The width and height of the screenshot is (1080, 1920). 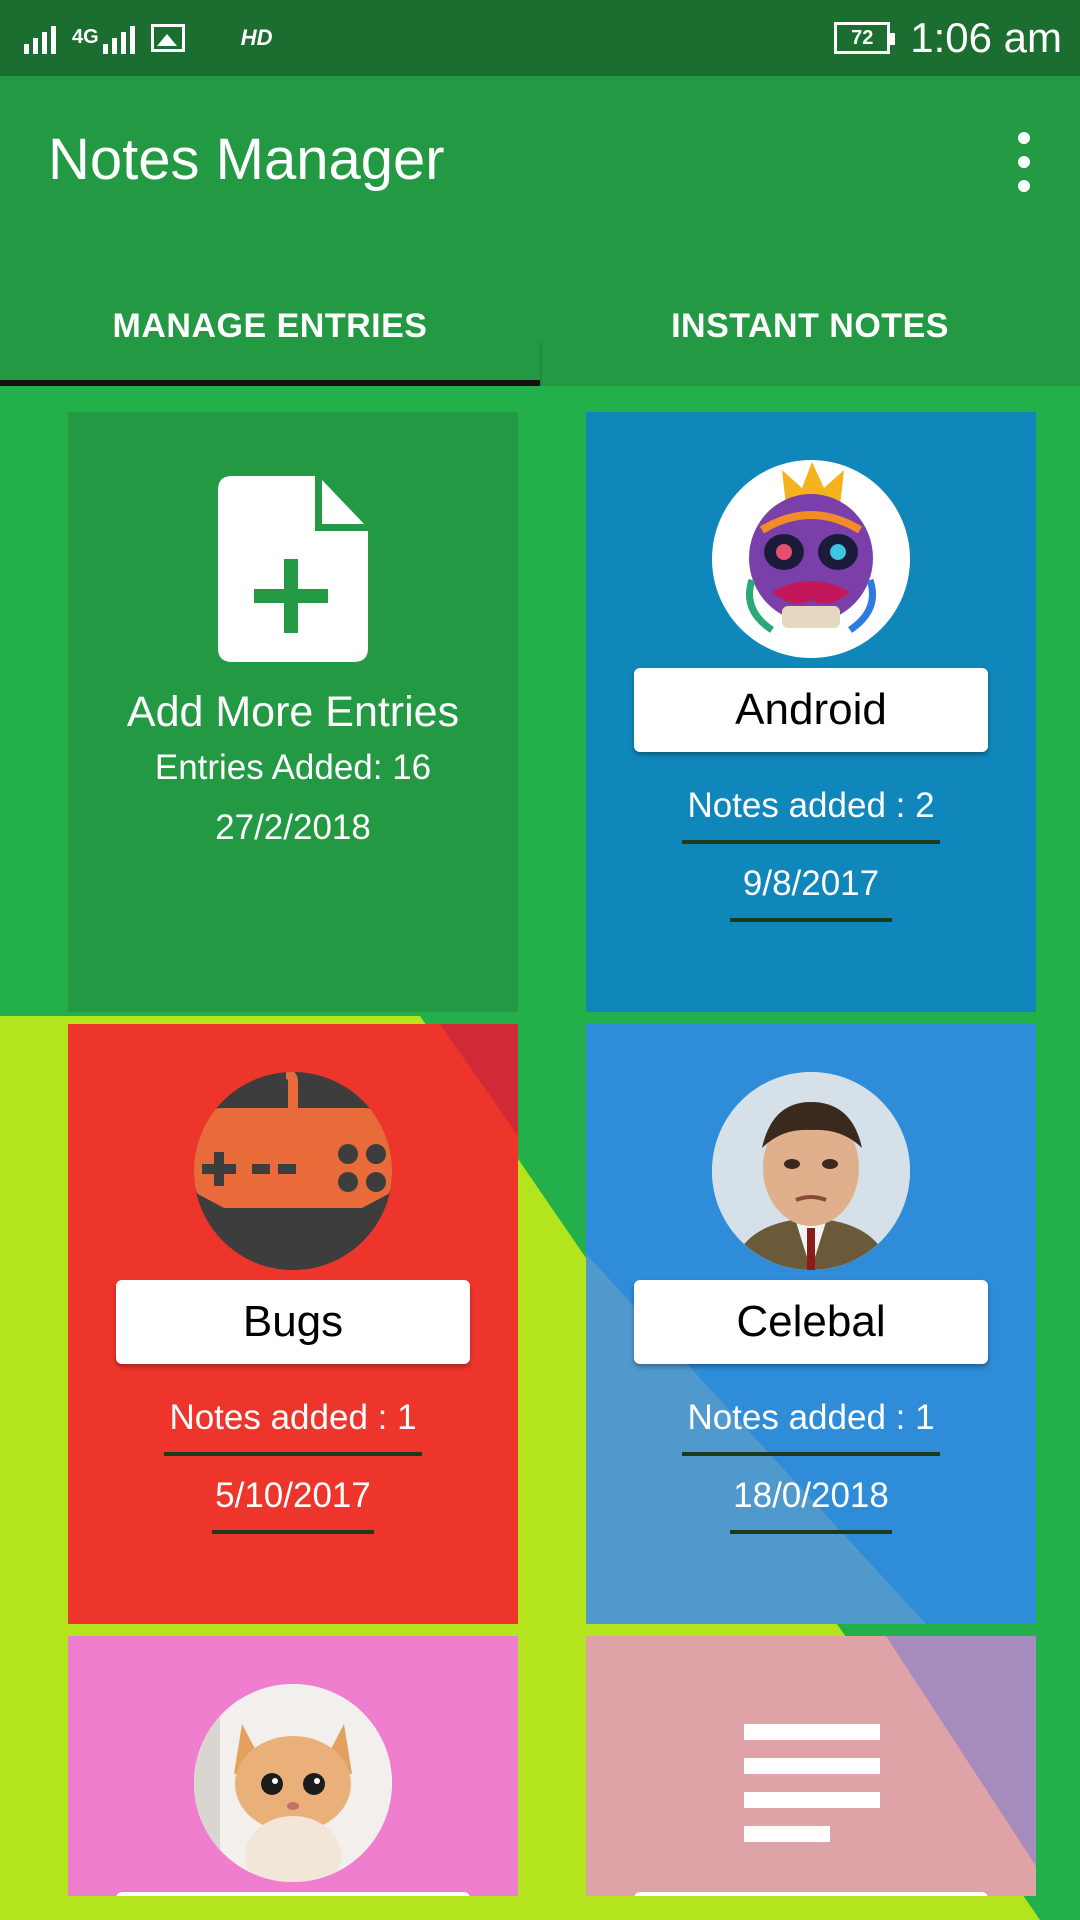 What do you see at coordinates (811, 883) in the screenshot?
I see `entry-date-android: 9/8/2017` at bounding box center [811, 883].